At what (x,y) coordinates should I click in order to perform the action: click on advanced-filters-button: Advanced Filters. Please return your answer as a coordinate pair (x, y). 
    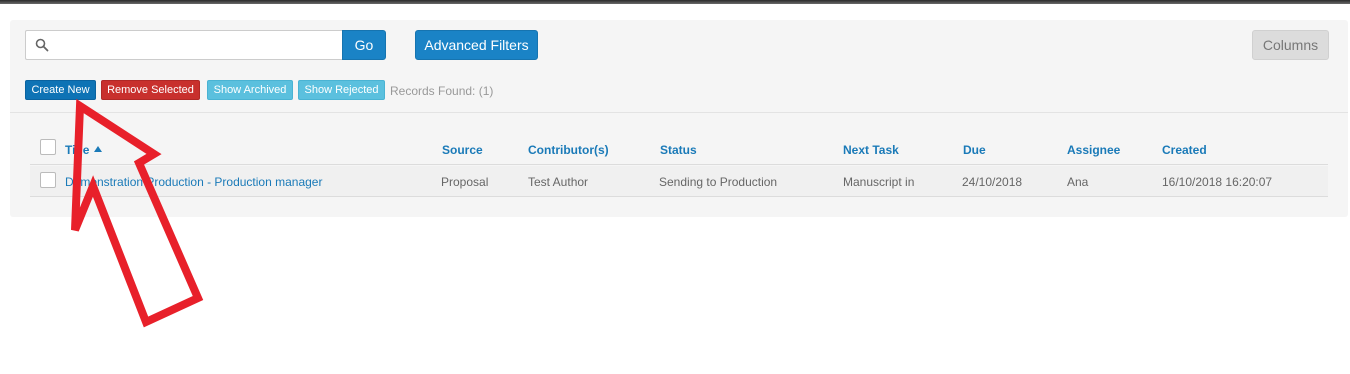
    Looking at the image, I should click on (476, 45).